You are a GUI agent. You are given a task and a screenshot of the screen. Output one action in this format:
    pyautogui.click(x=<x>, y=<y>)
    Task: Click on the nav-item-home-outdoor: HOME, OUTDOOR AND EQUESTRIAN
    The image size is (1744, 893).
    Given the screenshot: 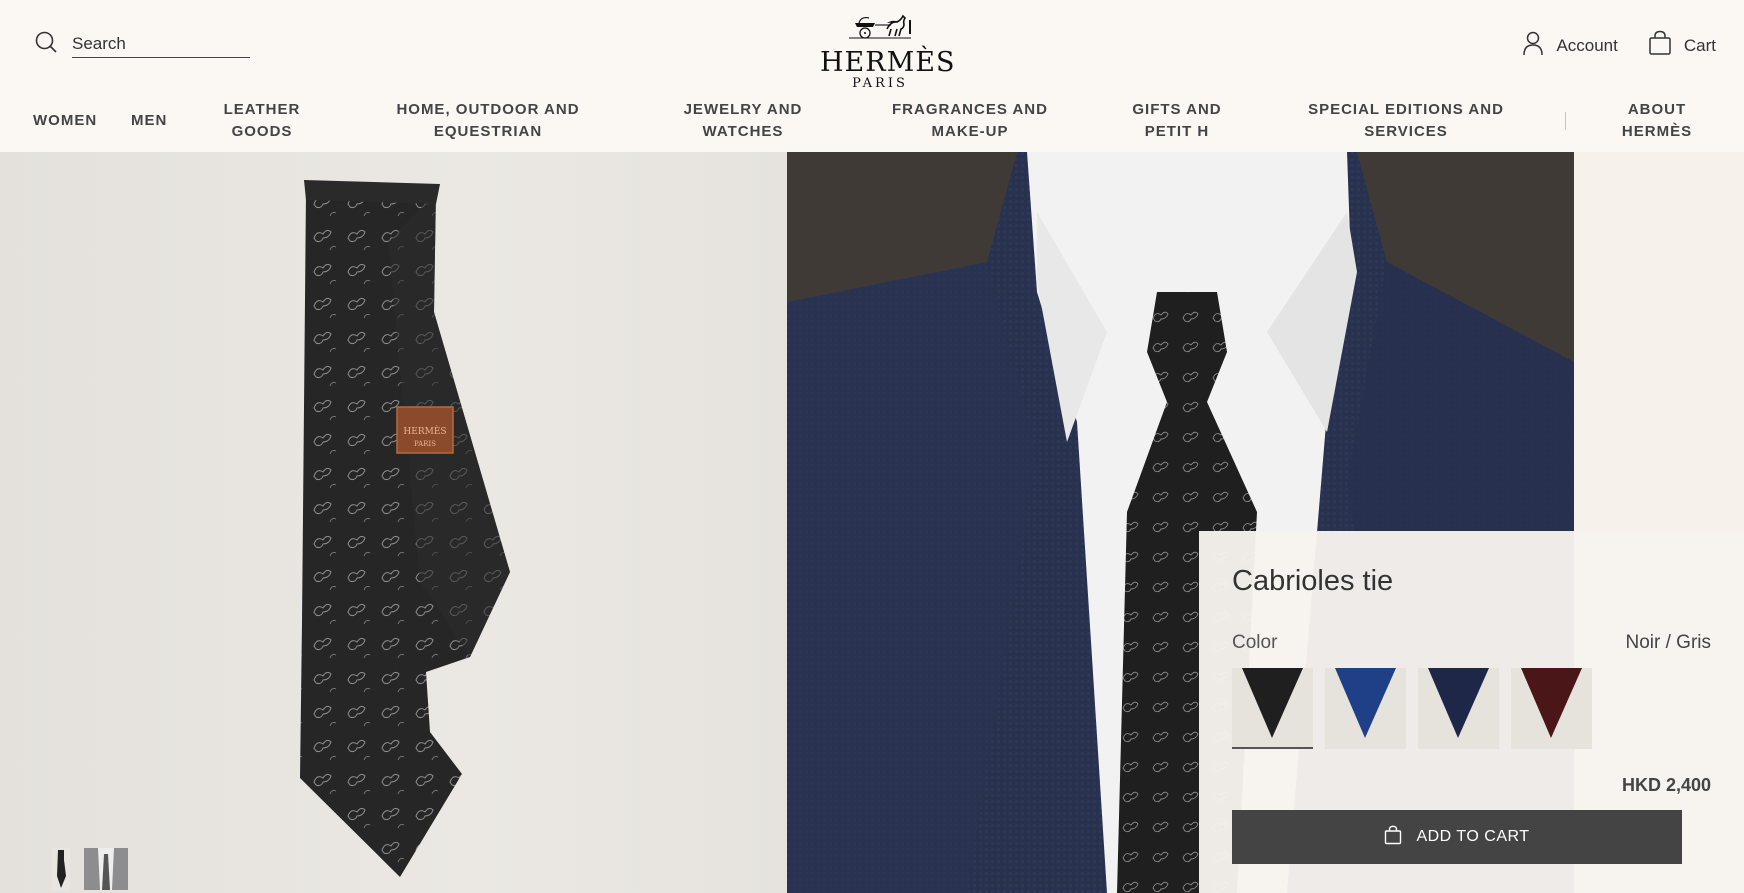 What is the action you would take?
    pyautogui.click(x=488, y=121)
    